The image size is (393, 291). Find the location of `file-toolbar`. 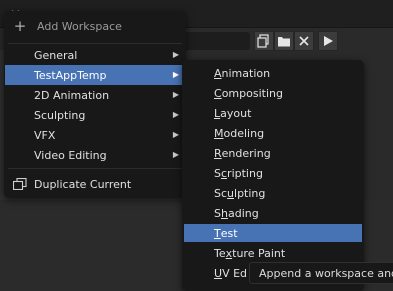

file-toolbar is located at coordinates (322, 41).